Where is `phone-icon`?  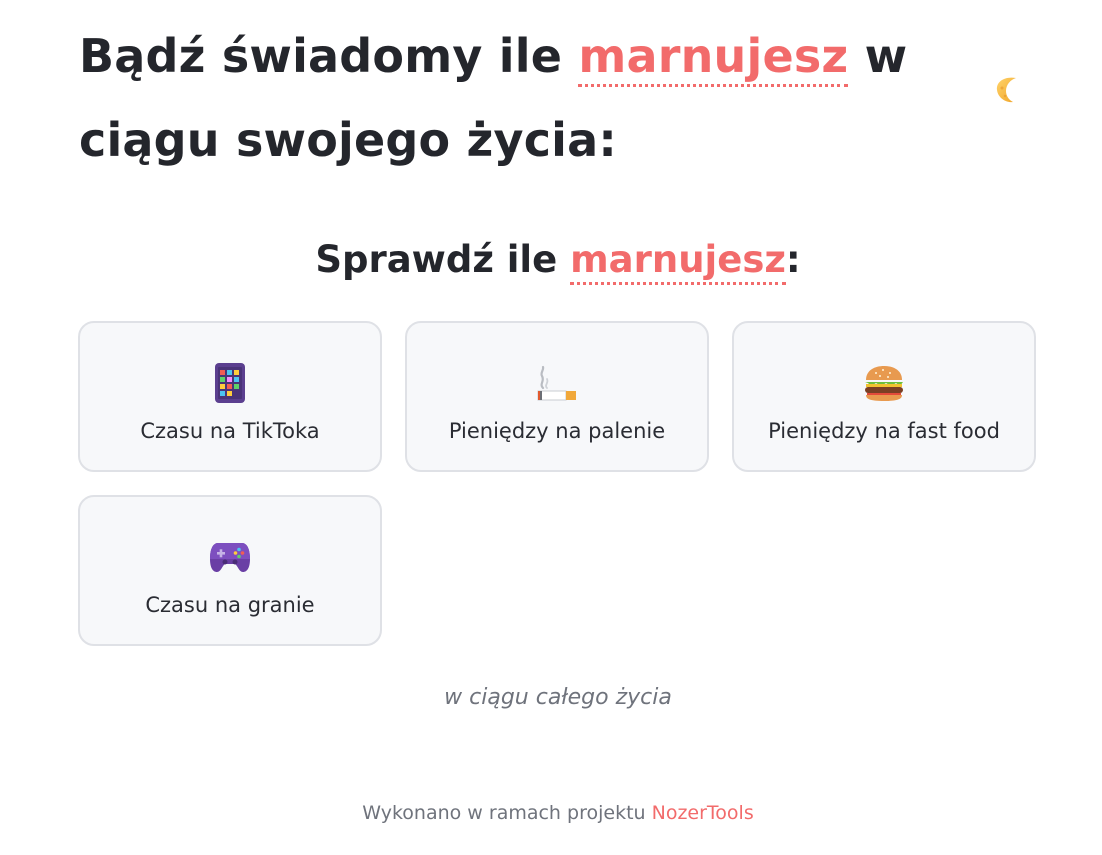
phone-icon is located at coordinates (230, 383).